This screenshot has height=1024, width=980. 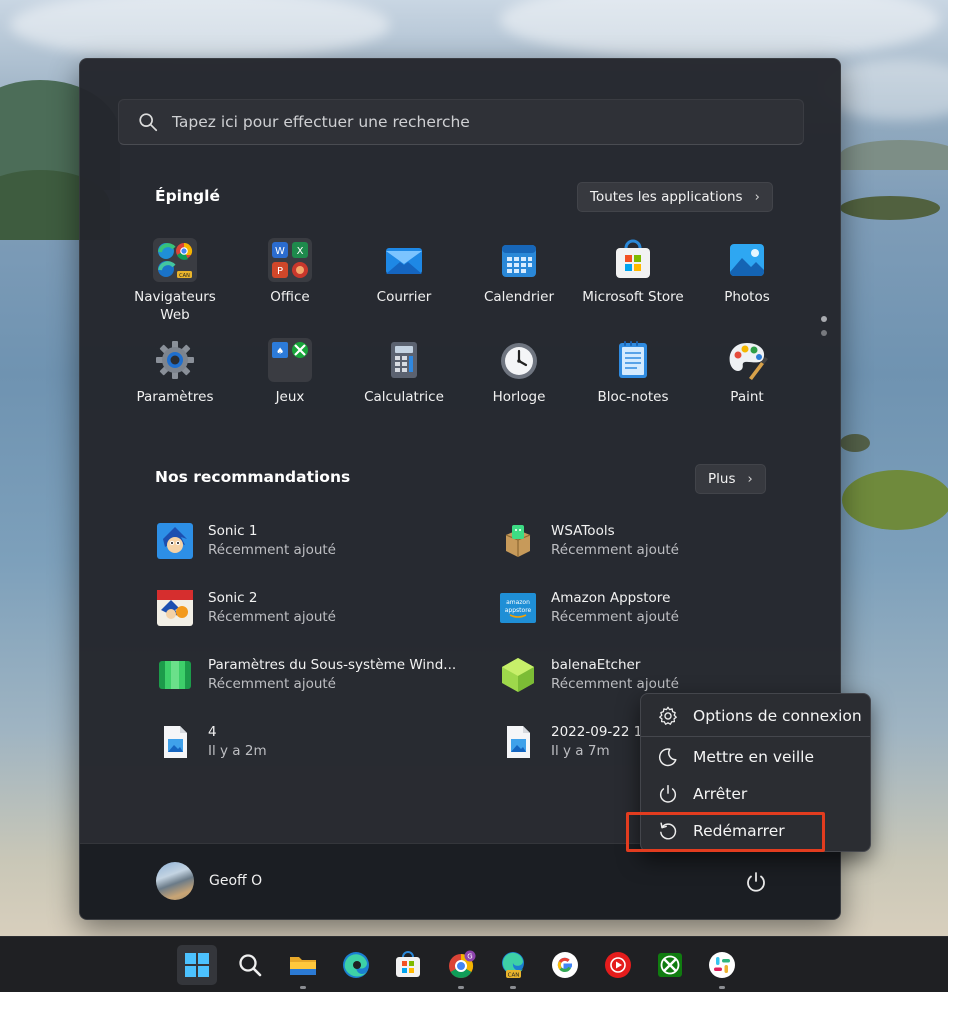 I want to click on svg-text: P, so click(x=280, y=271).